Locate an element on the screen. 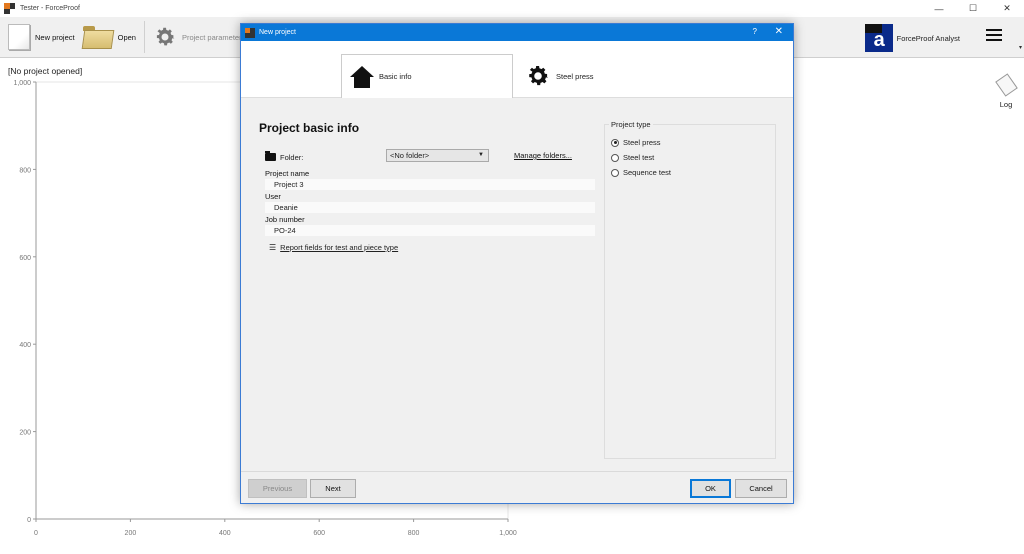 This screenshot has width=1024, height=554. analyst-logo-icon: a is located at coordinates (878, 38).